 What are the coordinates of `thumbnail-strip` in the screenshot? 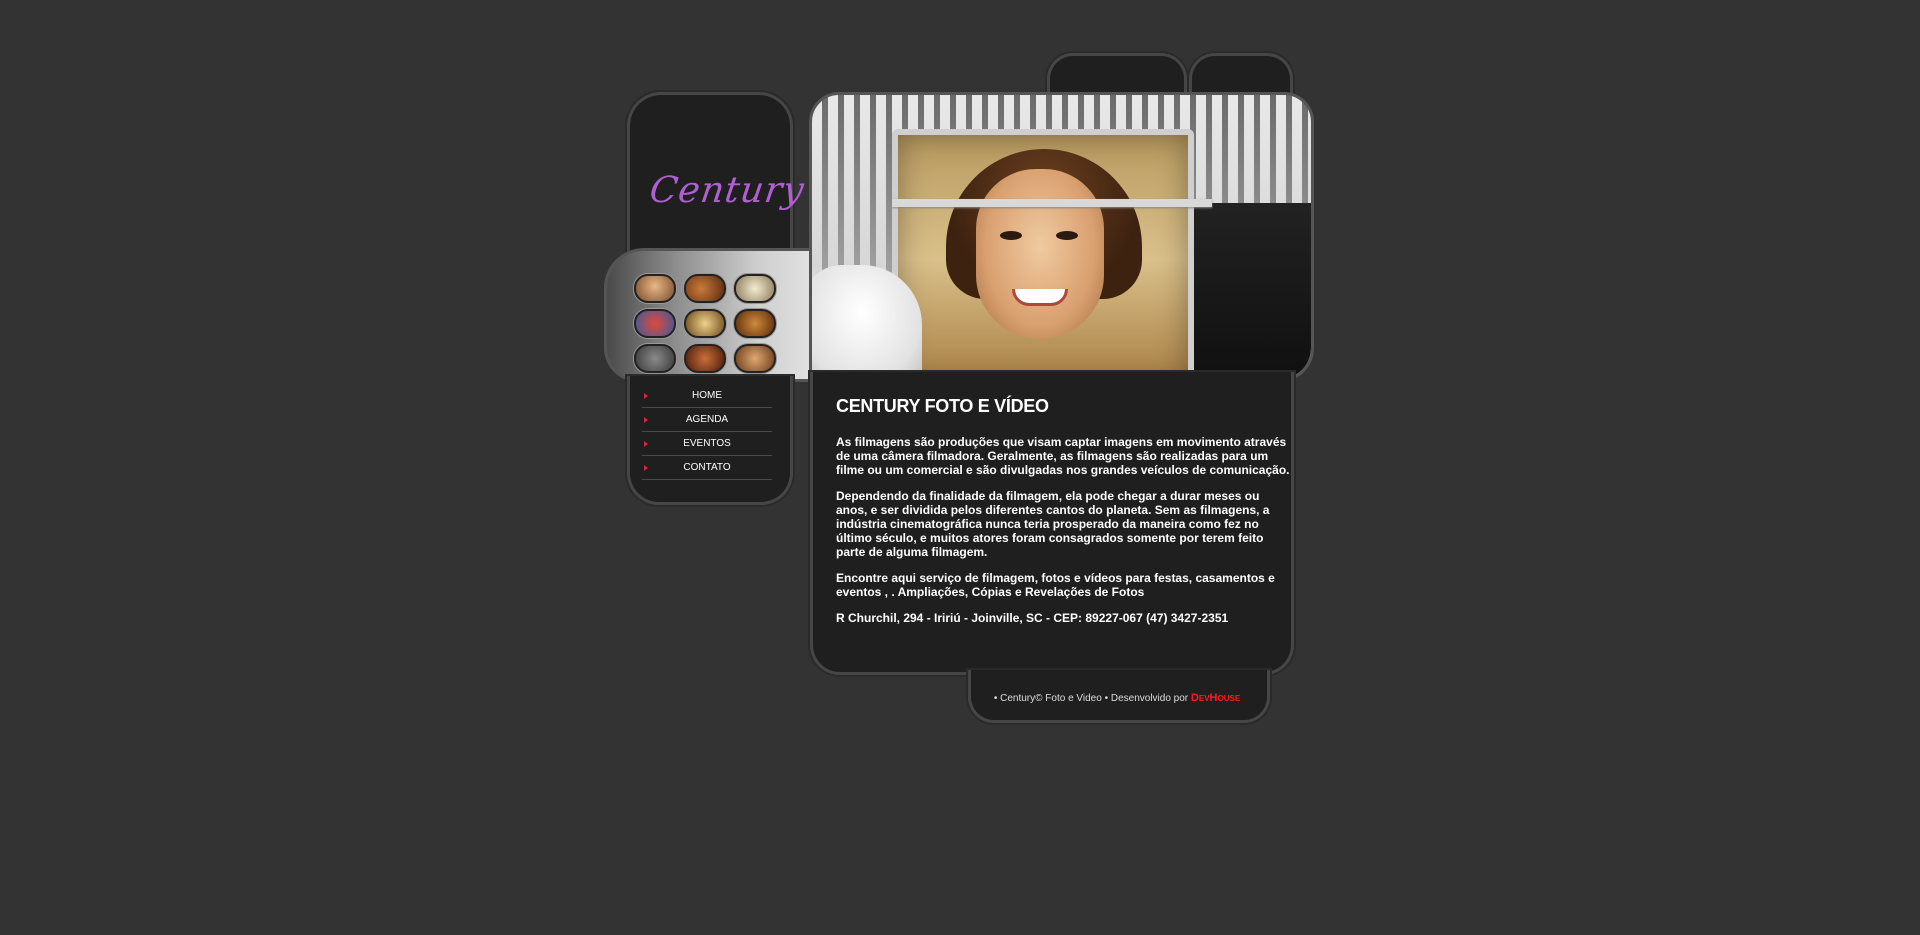 It's located at (714, 315).